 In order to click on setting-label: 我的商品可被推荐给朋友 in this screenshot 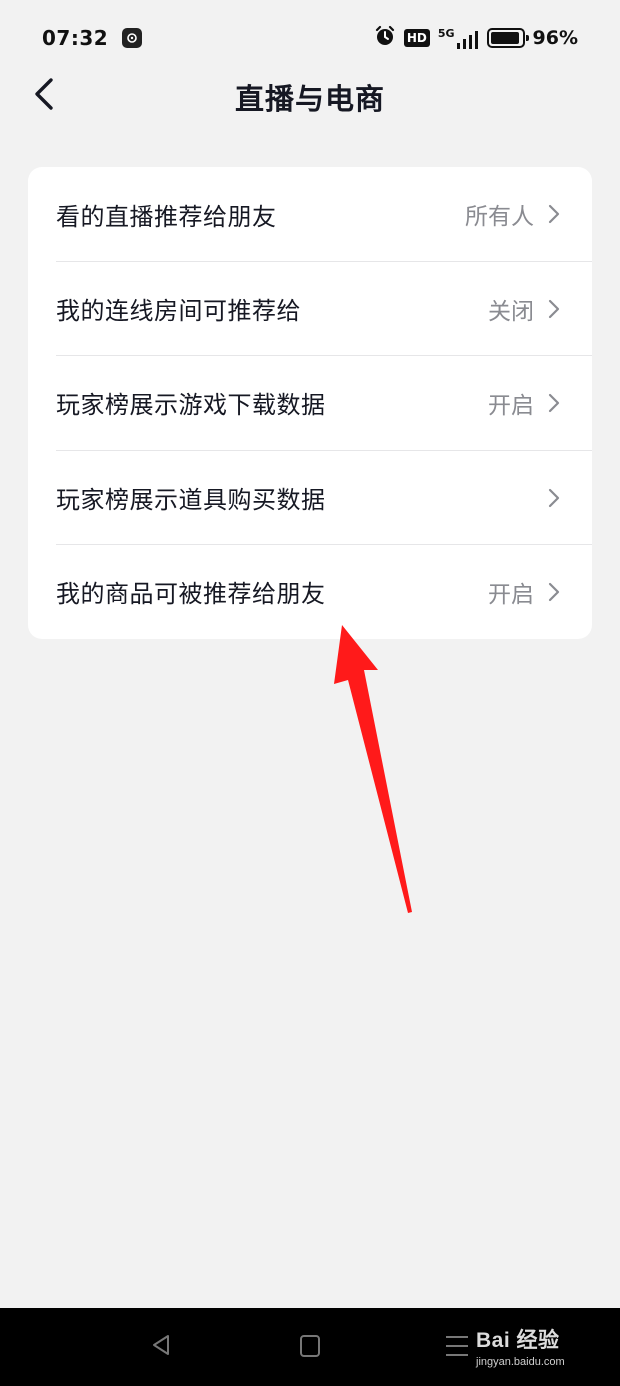, I will do `click(191, 594)`.